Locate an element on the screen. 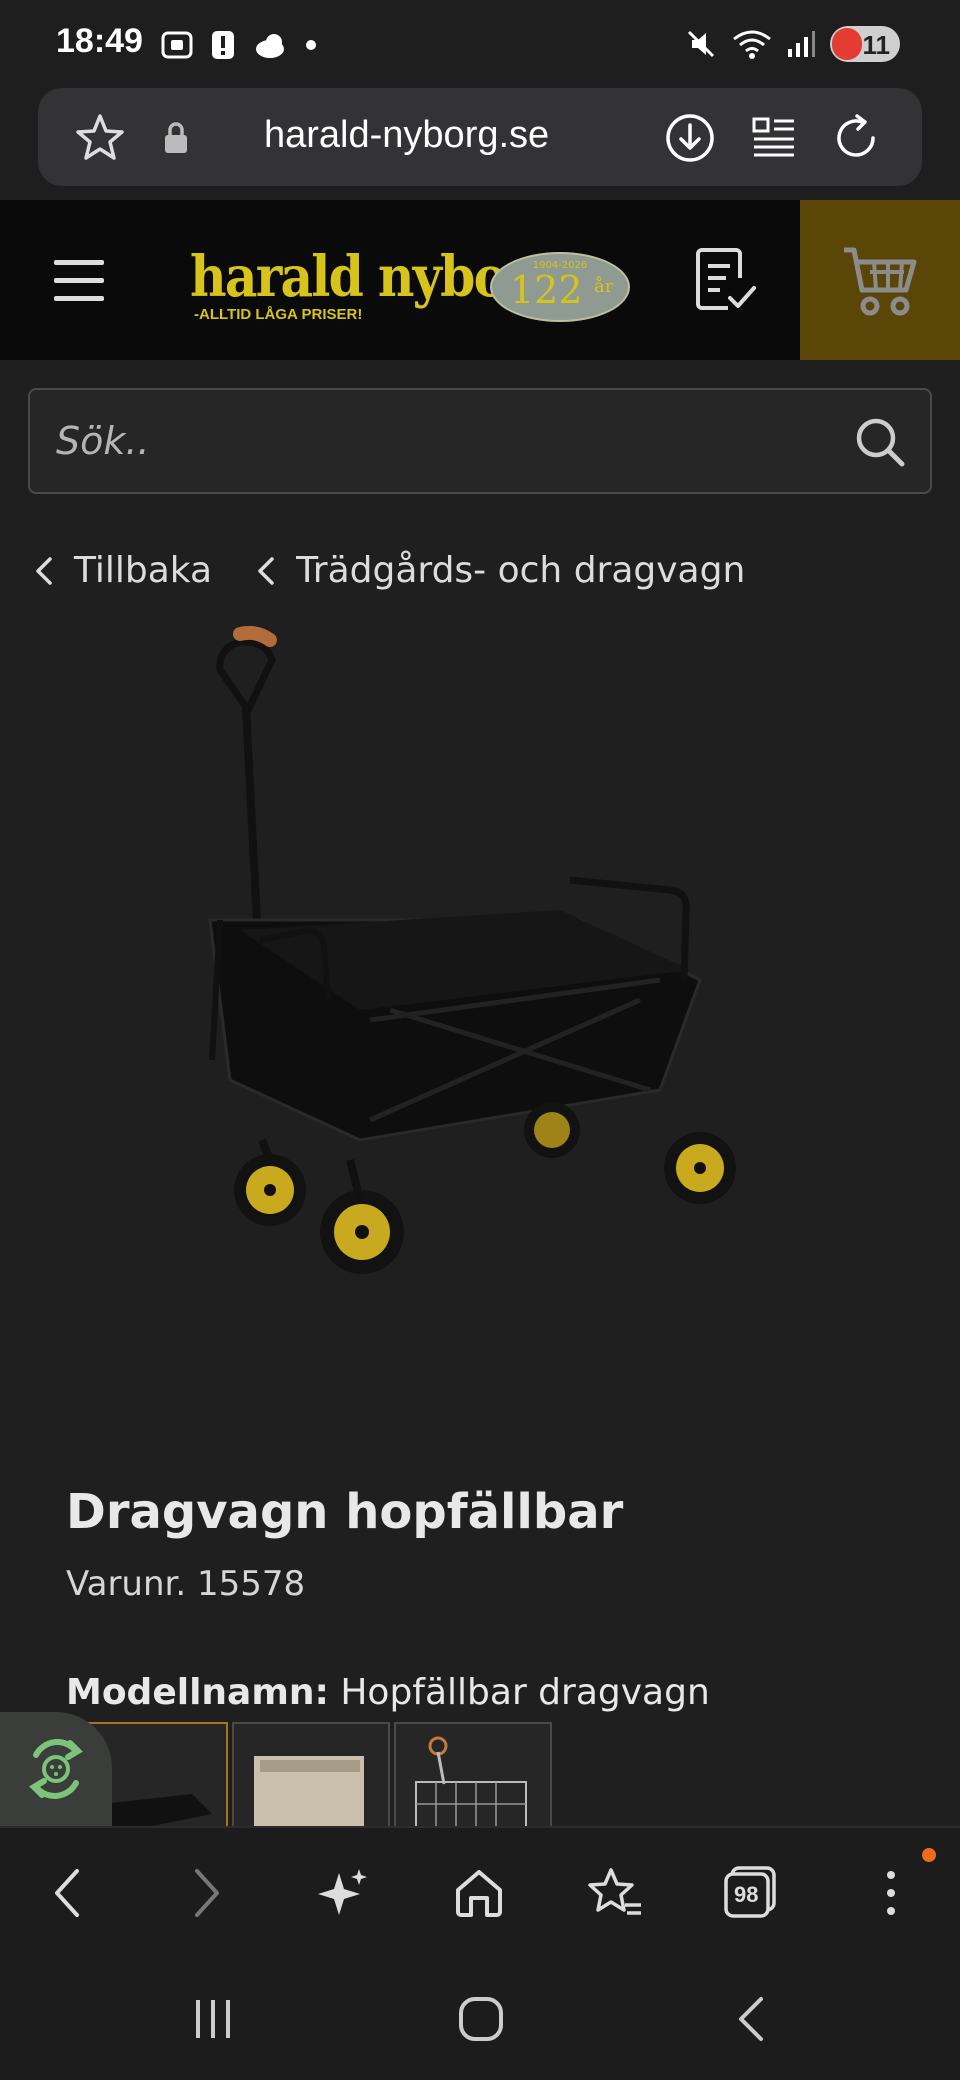 This screenshot has width=960, height=2080. home-icon is located at coordinates (479, 1893).